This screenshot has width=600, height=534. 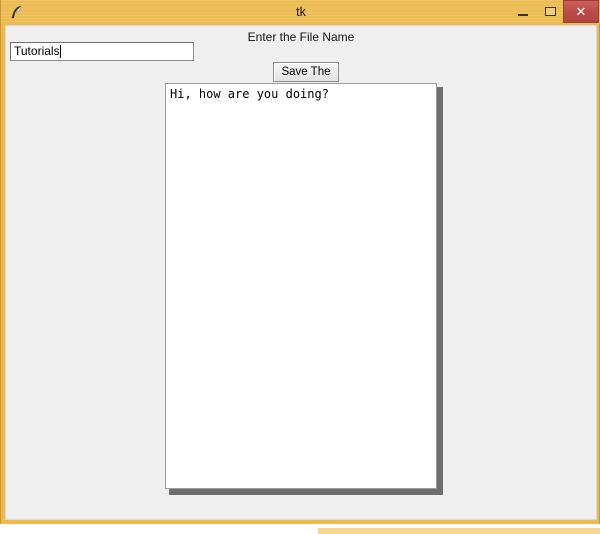 What do you see at coordinates (523, 11) in the screenshot?
I see `minimize-button` at bounding box center [523, 11].